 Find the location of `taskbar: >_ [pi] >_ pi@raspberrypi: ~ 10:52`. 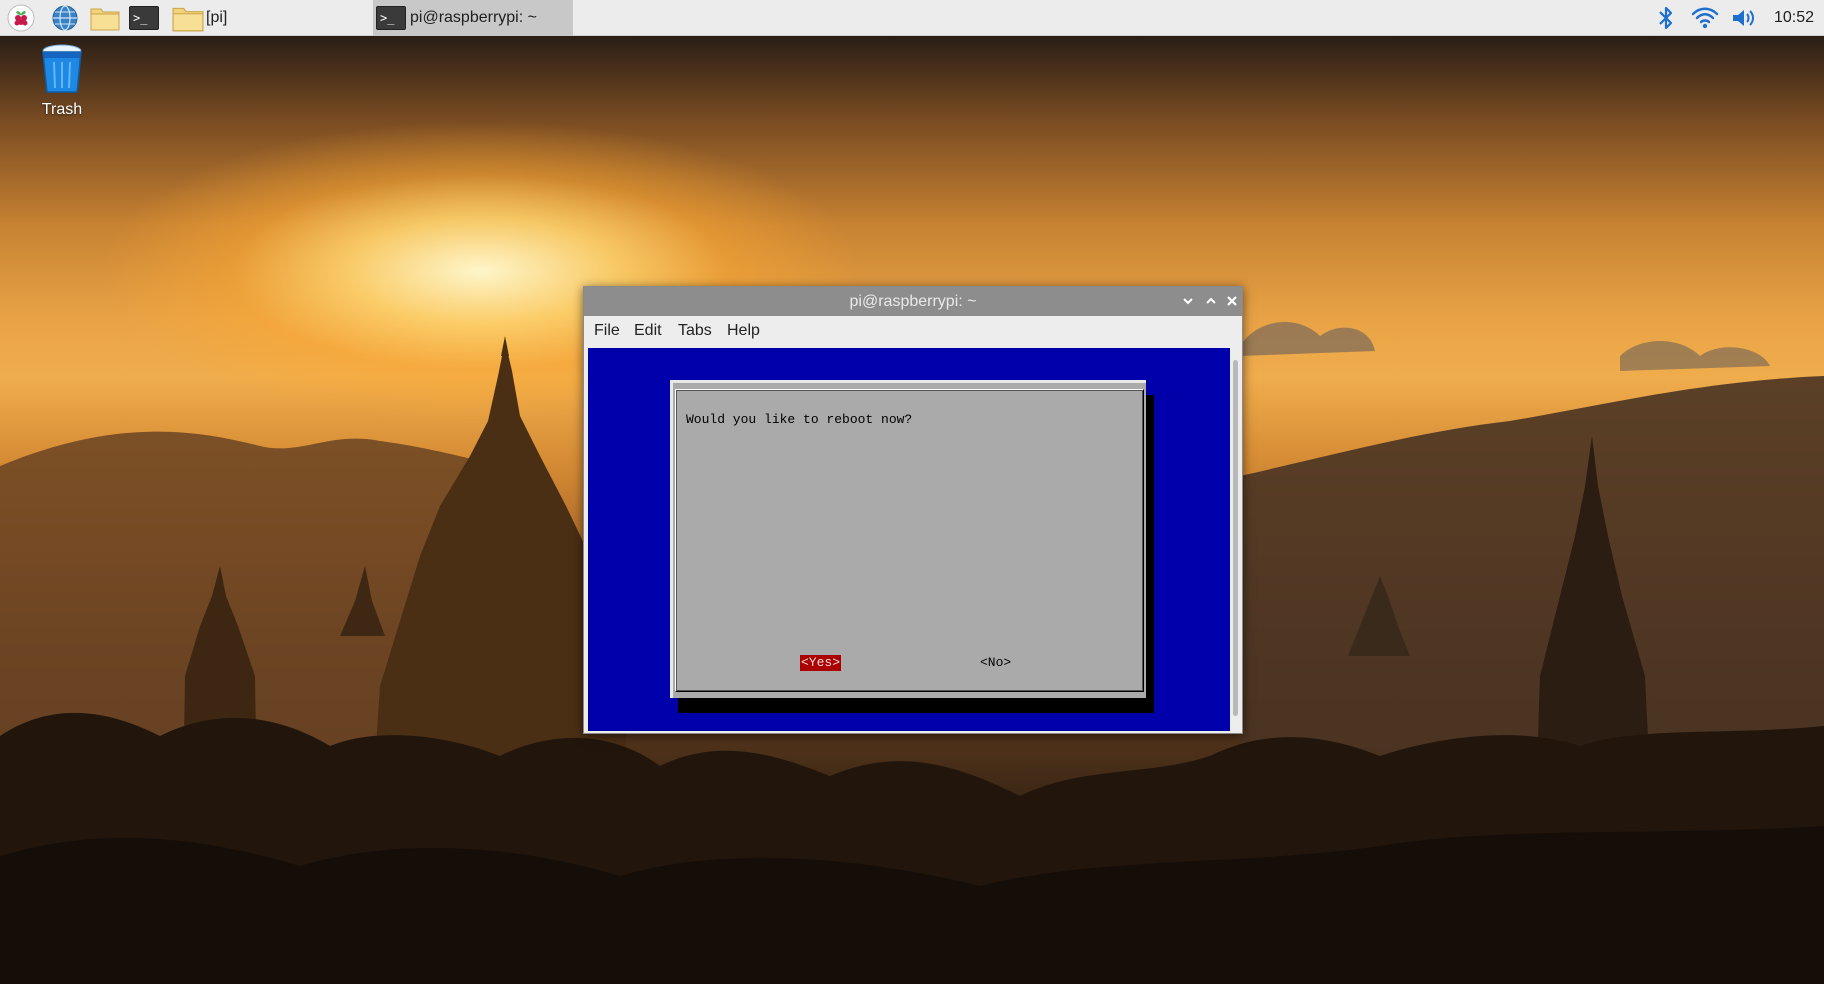

taskbar: >_ [pi] >_ pi@raspberrypi: ~ 10:52 is located at coordinates (912, 18).